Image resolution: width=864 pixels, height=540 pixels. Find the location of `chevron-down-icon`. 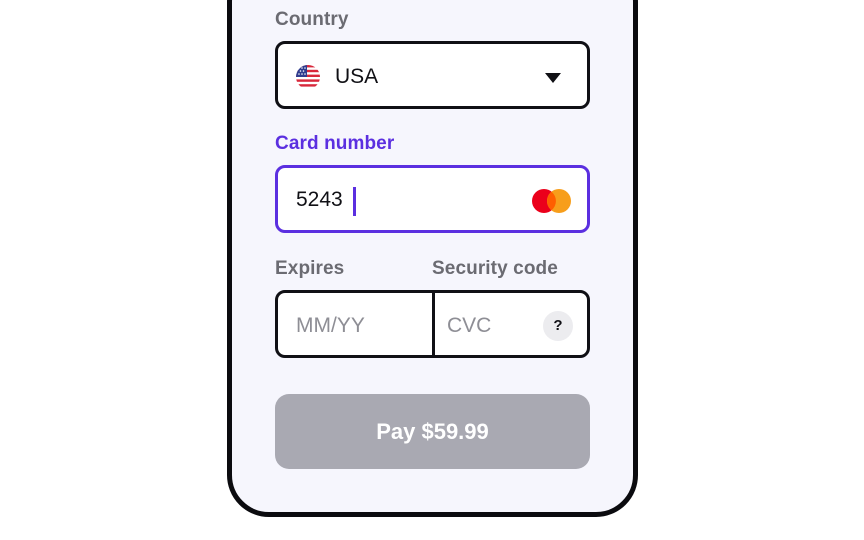

chevron-down-icon is located at coordinates (553, 78).